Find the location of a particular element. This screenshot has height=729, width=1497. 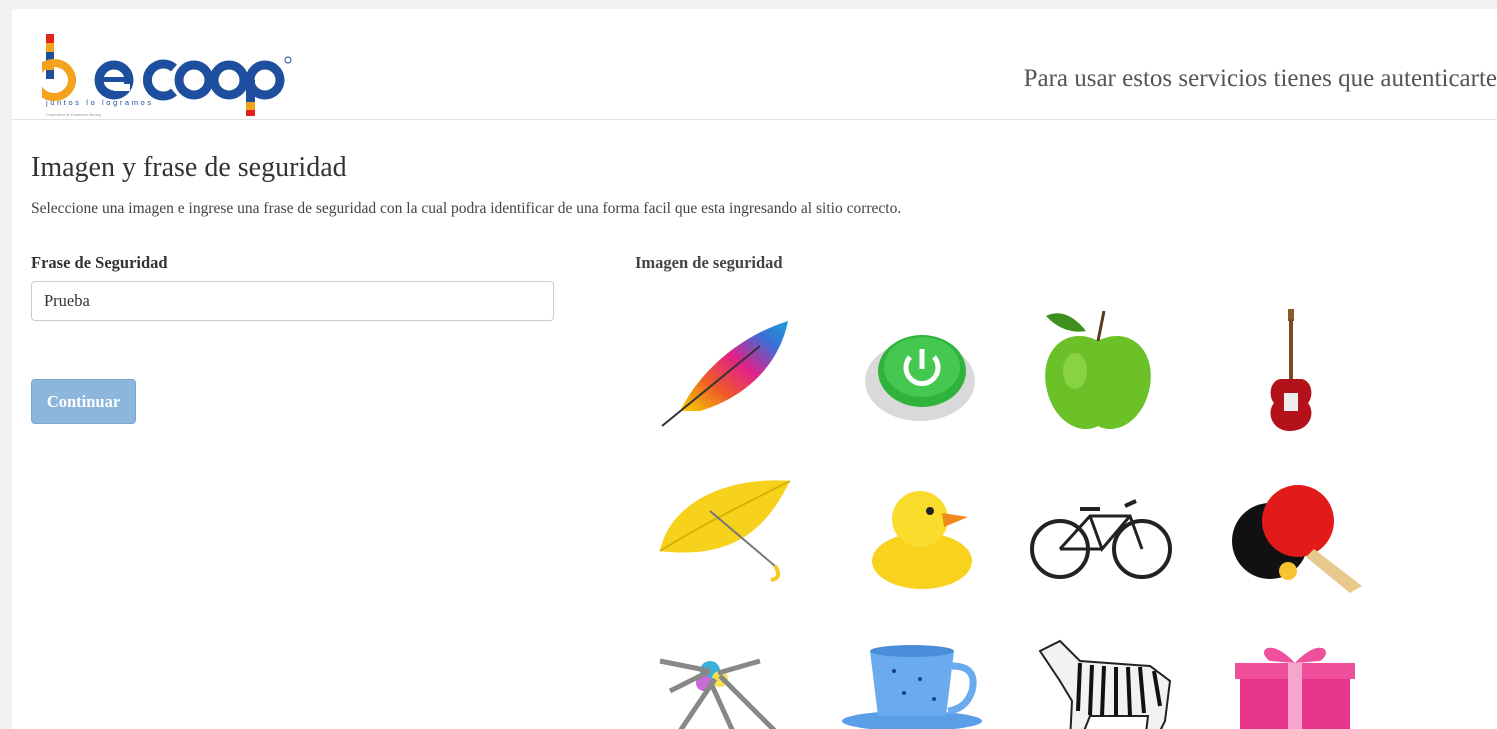

rubber-duck-icon is located at coordinates (922, 540).